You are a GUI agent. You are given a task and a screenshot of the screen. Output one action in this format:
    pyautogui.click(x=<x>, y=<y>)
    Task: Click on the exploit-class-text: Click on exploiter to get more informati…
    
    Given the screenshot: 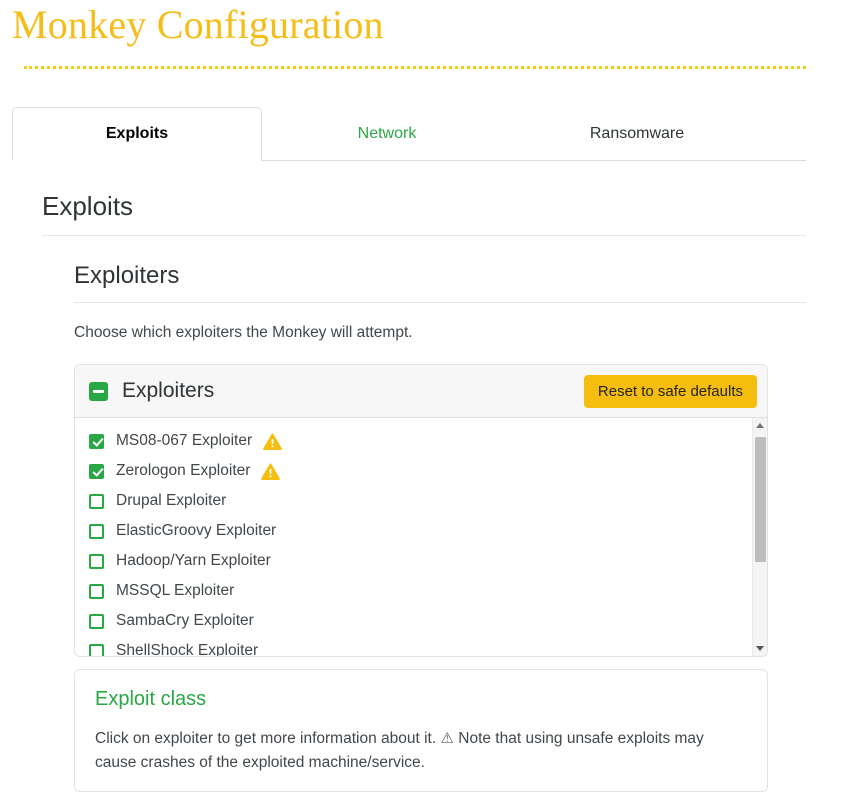 What is the action you would take?
    pyautogui.click(x=421, y=751)
    